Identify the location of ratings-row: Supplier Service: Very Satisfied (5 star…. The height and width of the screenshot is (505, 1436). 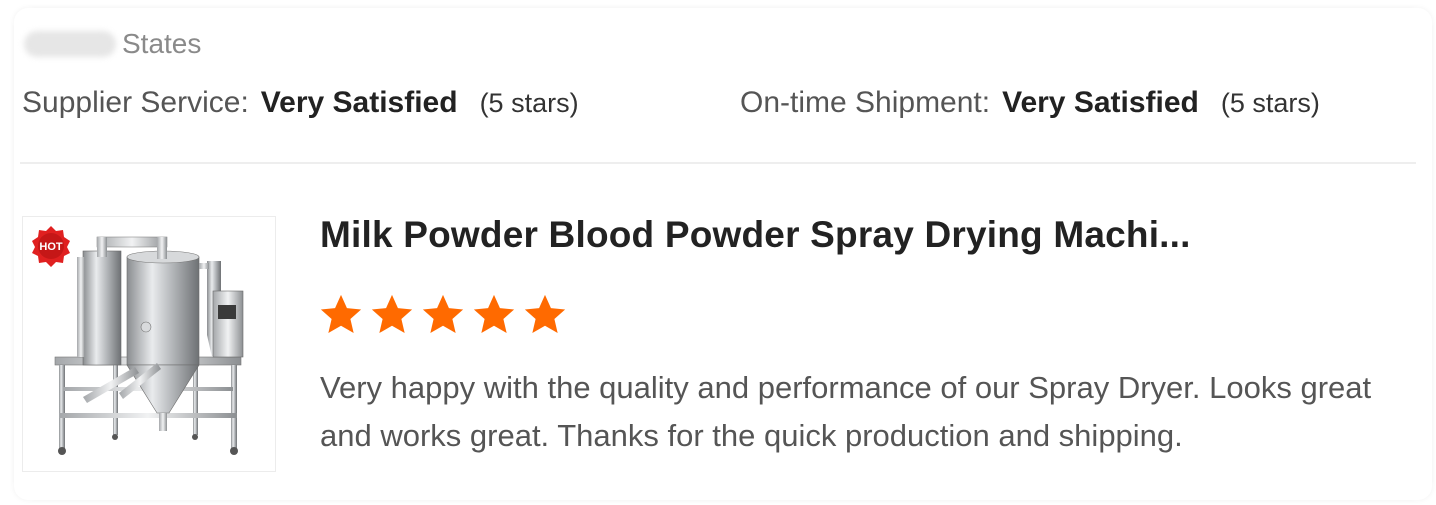
(719, 107).